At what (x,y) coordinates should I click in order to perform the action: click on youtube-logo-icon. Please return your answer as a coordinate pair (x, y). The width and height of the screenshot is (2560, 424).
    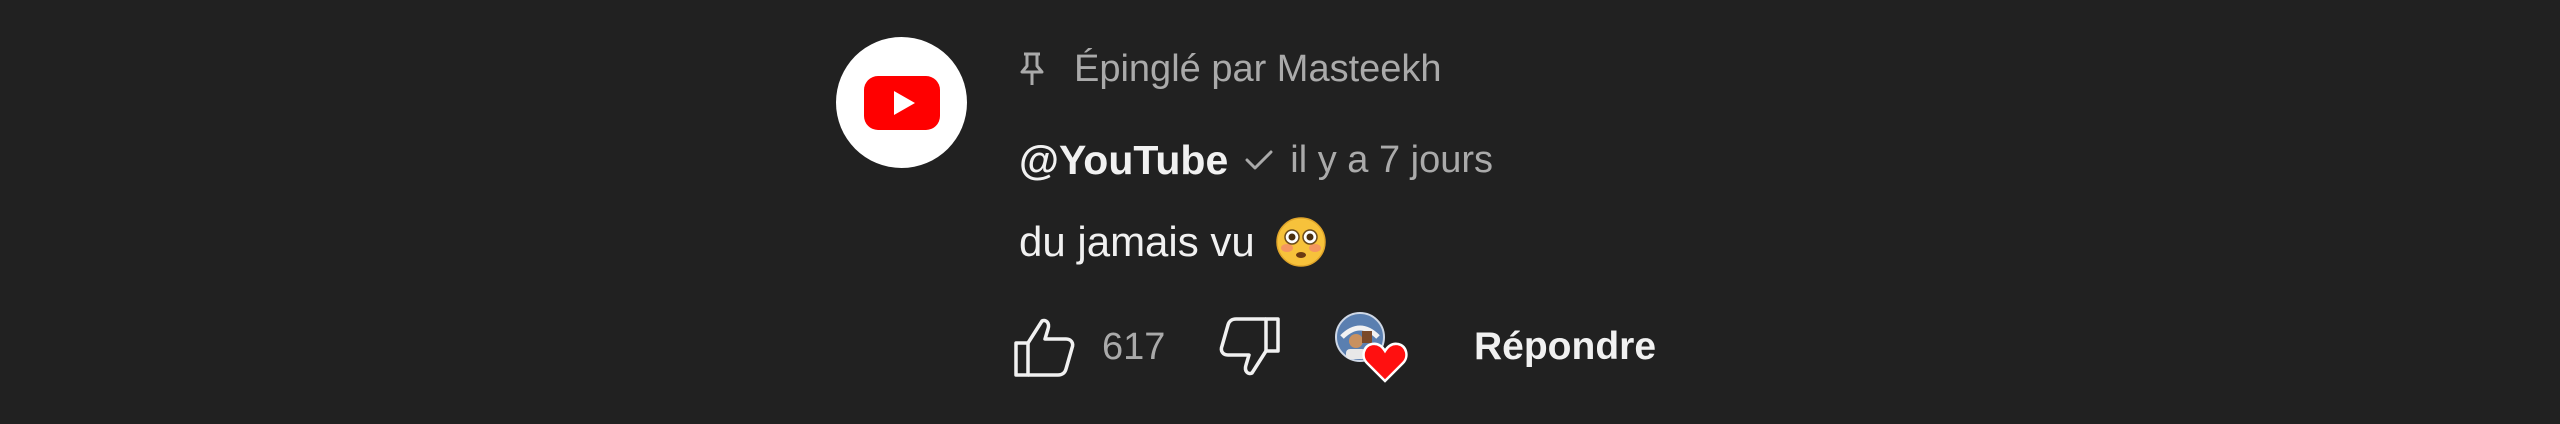
    Looking at the image, I should click on (901, 102).